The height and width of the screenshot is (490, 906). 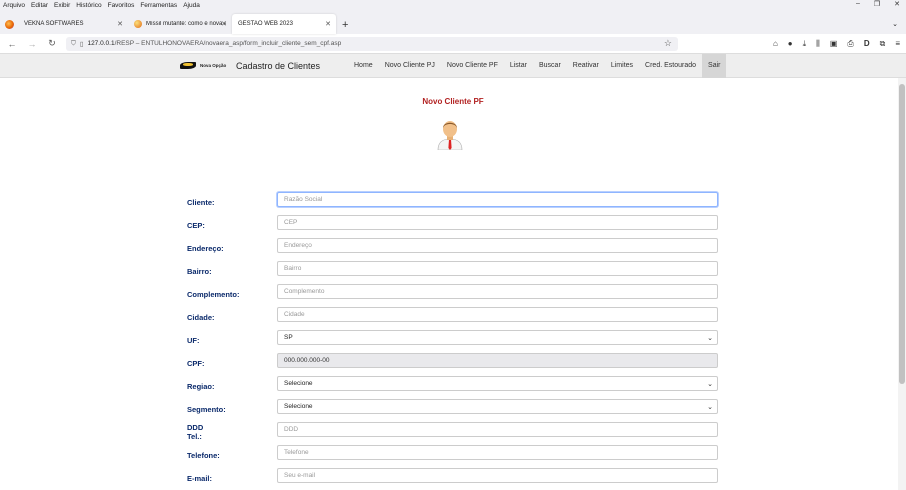 I want to click on label-uf: UF:, so click(x=193, y=340).